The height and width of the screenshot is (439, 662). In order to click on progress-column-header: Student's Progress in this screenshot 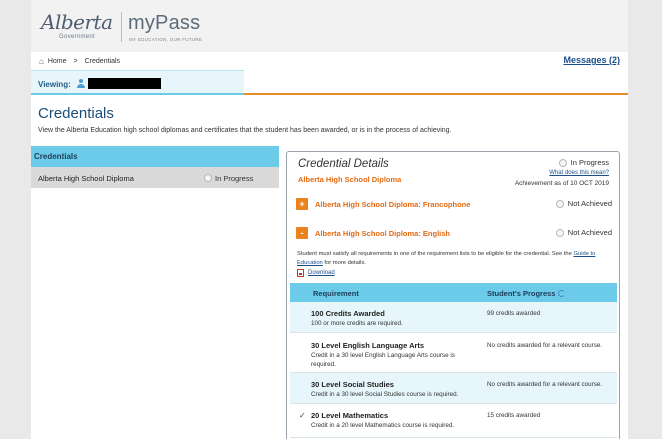, I will do `click(526, 293)`.